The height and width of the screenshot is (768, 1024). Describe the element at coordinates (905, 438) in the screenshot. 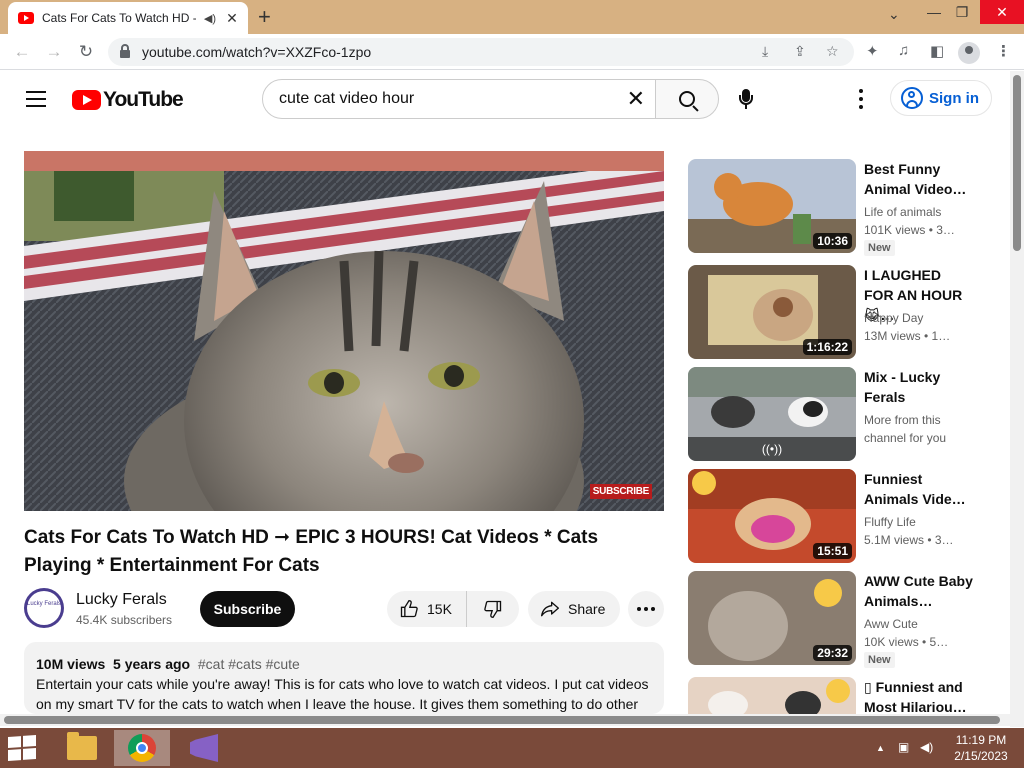

I see `recommendation-views: channel for you` at that location.